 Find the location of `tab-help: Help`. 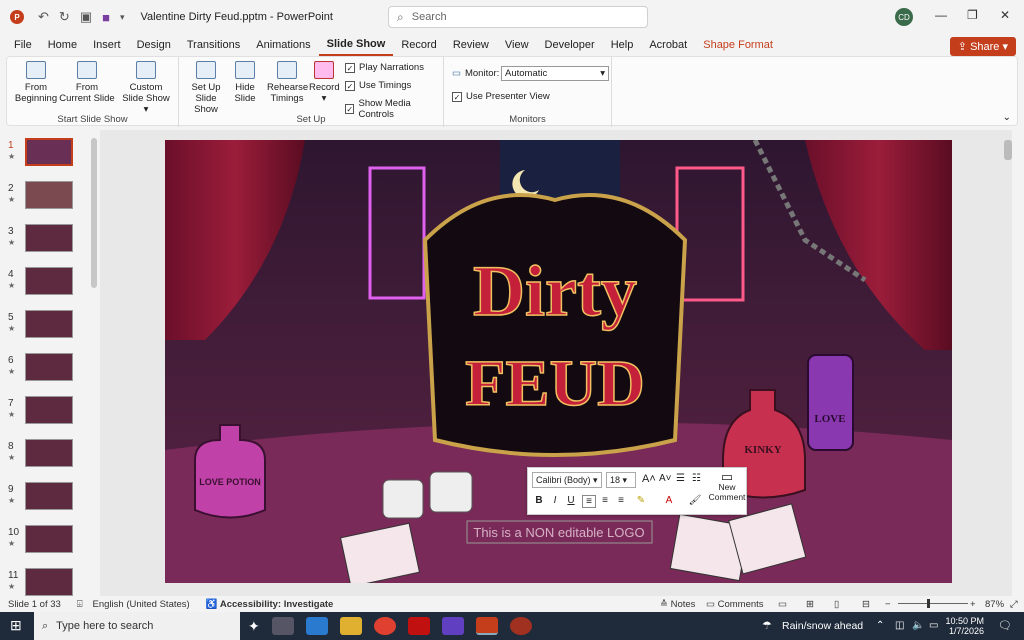

tab-help: Help is located at coordinates (622, 45).